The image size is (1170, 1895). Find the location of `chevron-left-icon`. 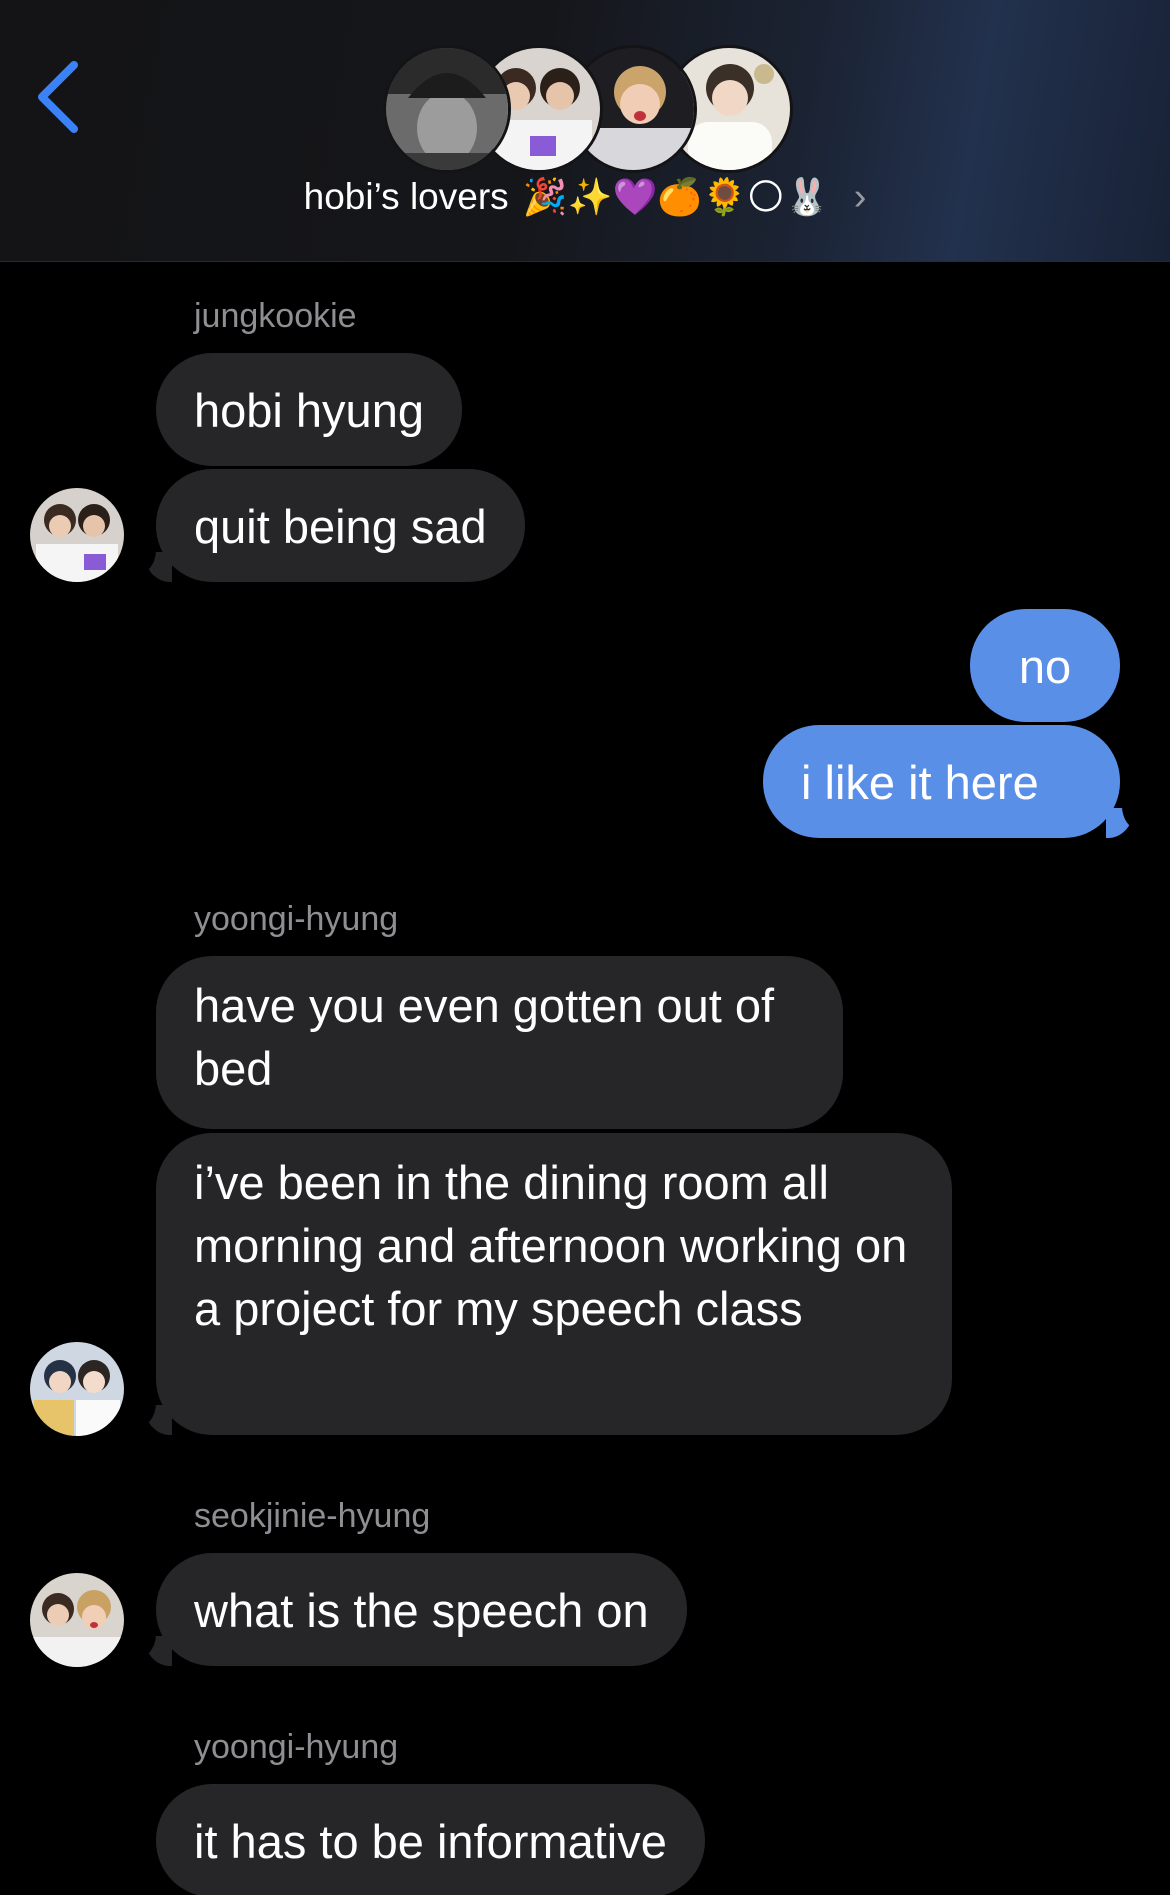

chevron-left-icon is located at coordinates (58, 97).